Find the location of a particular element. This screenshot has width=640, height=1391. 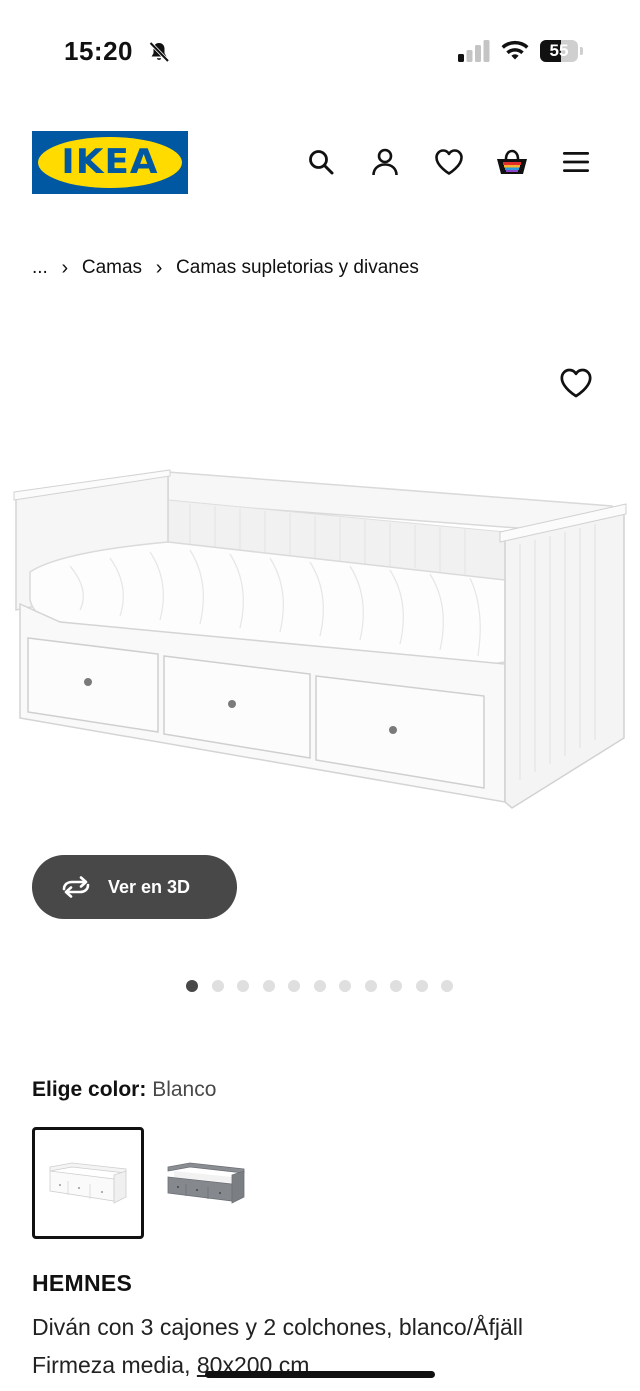

ikea-logo: IKEA is located at coordinates (110, 162).